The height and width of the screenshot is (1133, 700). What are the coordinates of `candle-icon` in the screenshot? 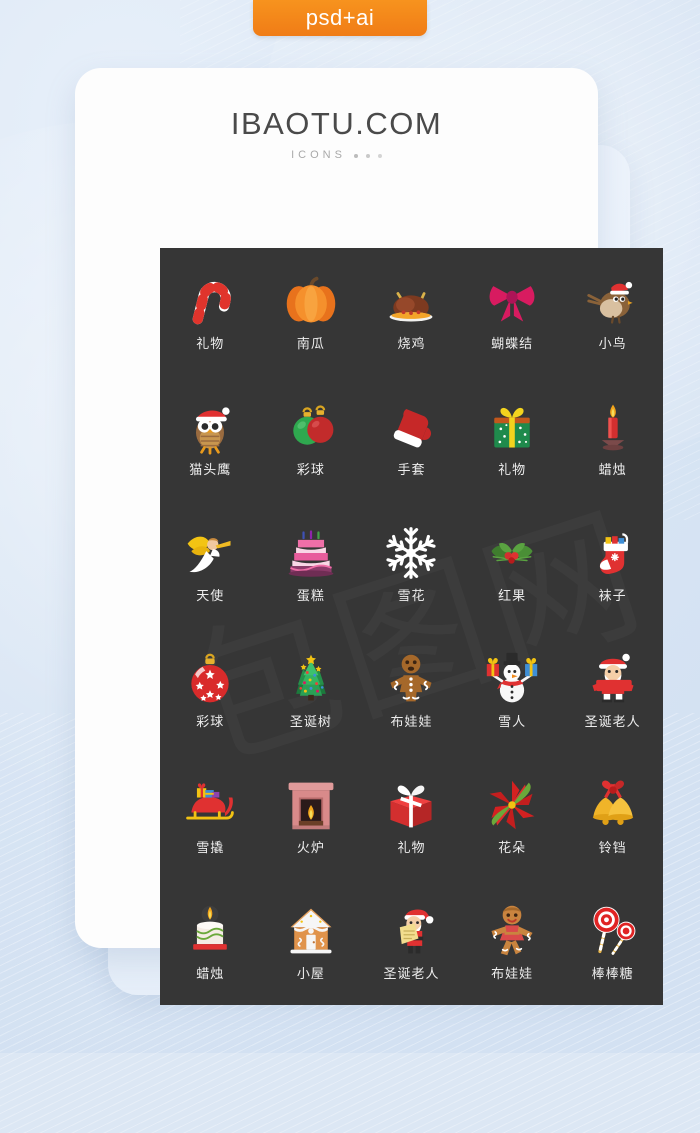 It's located at (613, 427).